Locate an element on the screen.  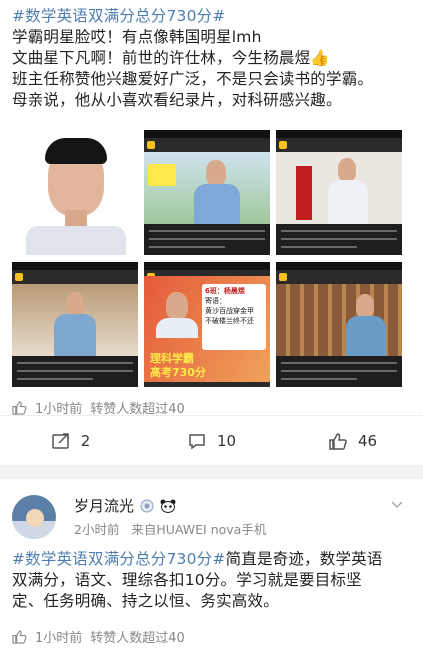
username: 岁月流光 is located at coordinates (104, 505).